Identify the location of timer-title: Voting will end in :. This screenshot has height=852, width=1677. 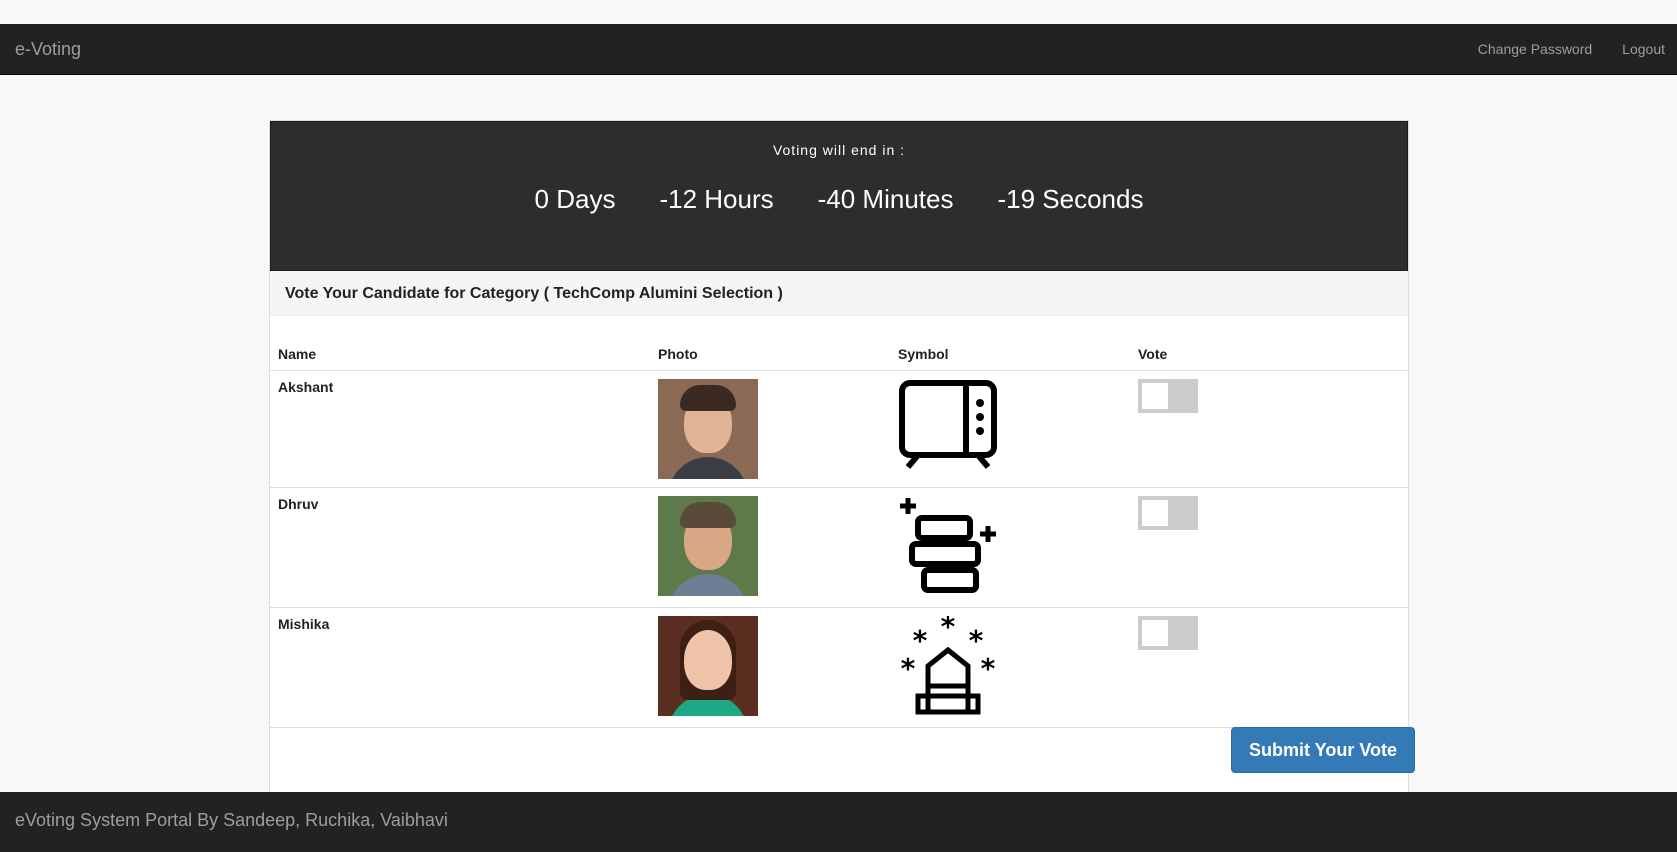
(839, 150).